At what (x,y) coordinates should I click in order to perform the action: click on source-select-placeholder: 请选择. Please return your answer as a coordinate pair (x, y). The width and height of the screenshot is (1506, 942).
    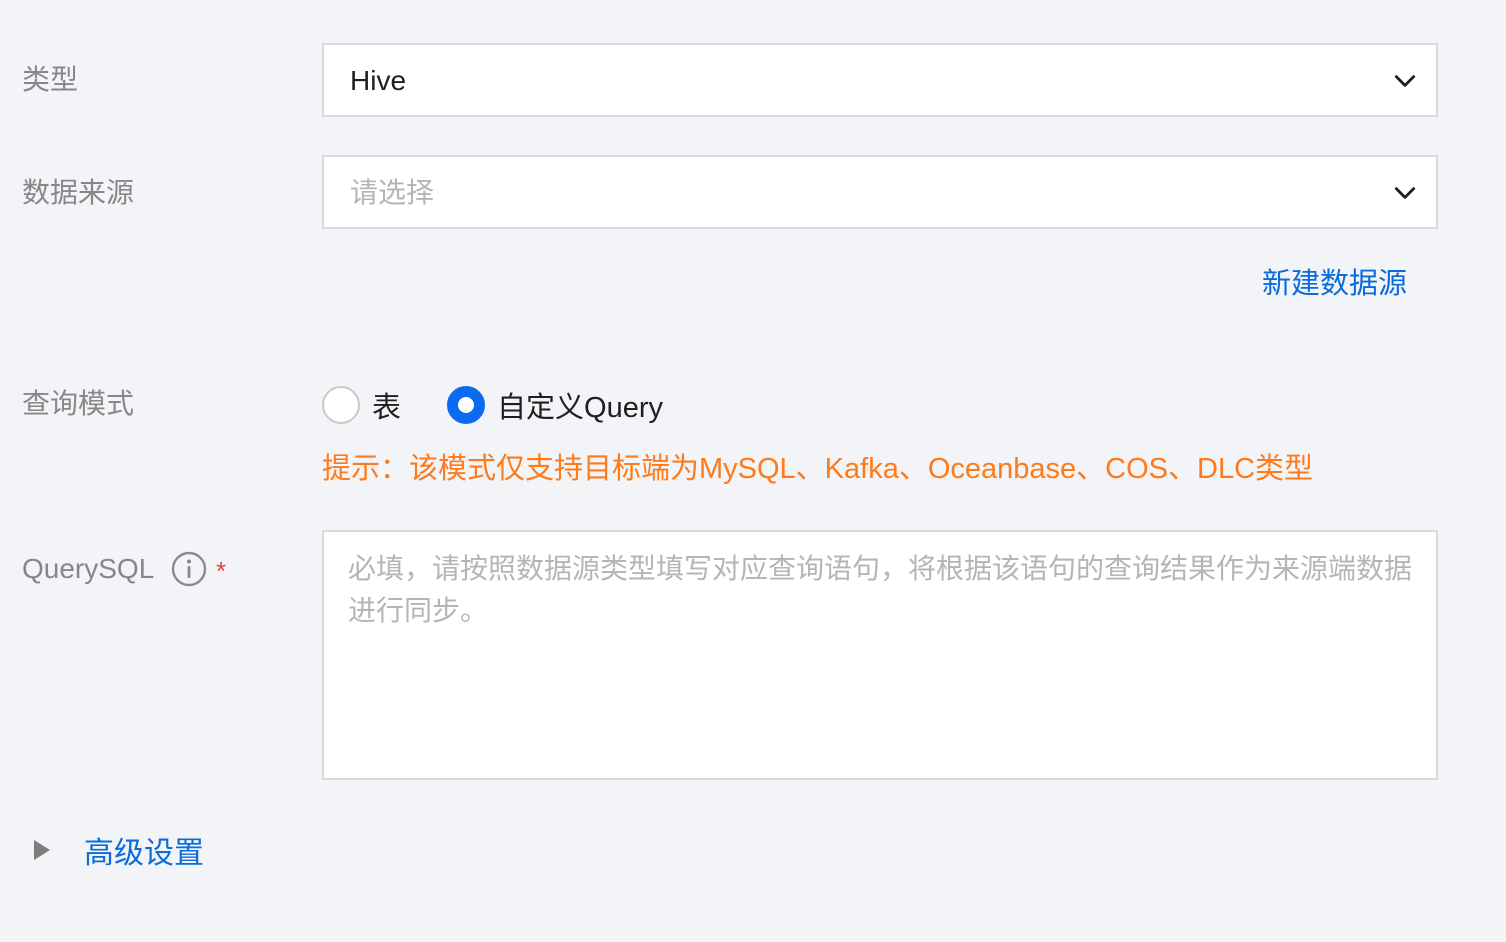
    Looking at the image, I should click on (392, 192).